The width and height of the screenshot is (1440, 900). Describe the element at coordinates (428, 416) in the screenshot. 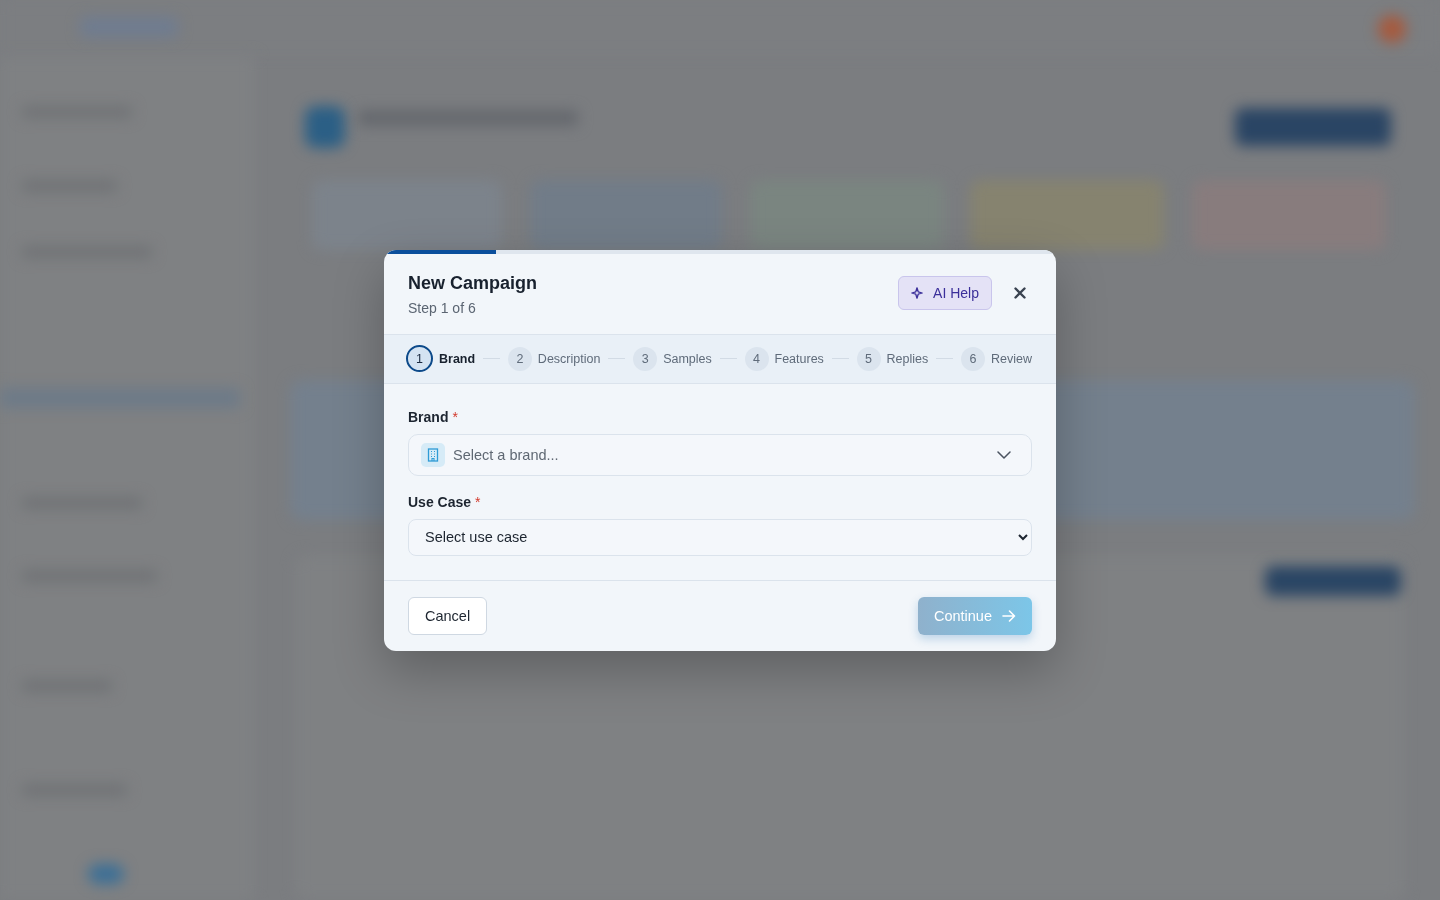

I see `field-label: Brand` at that location.